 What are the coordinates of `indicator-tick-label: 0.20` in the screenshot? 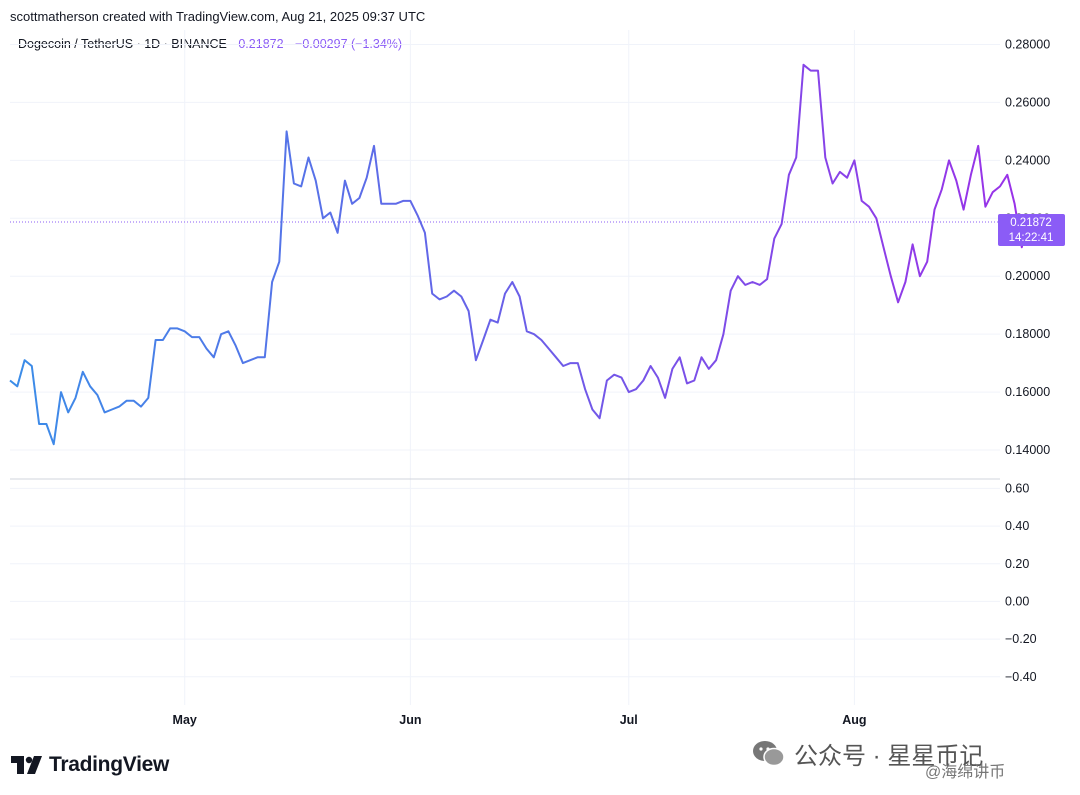 It's located at (1017, 564).